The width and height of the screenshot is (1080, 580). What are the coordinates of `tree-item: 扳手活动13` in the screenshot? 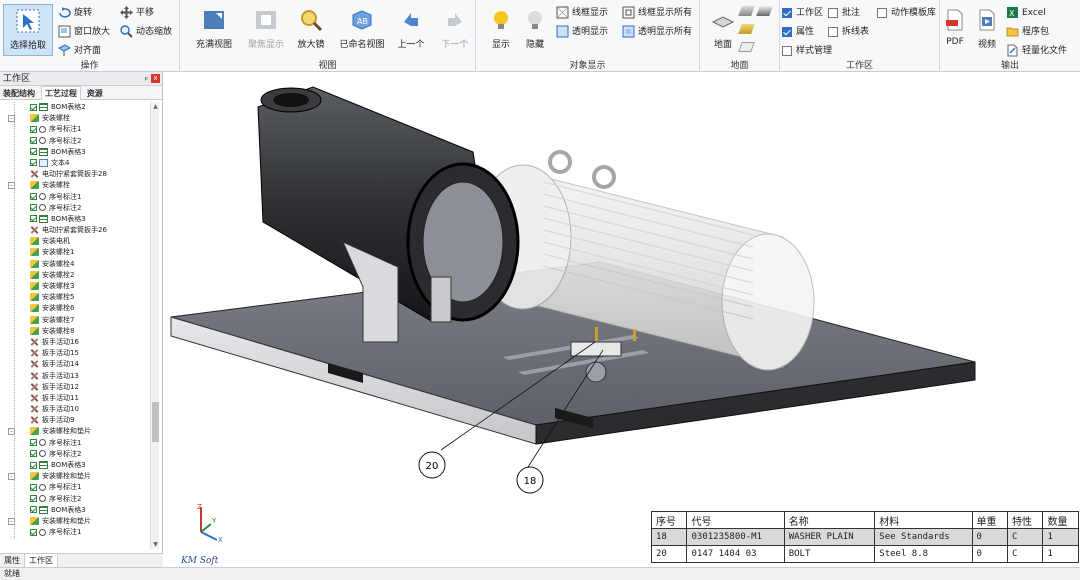 It's located at (75, 376).